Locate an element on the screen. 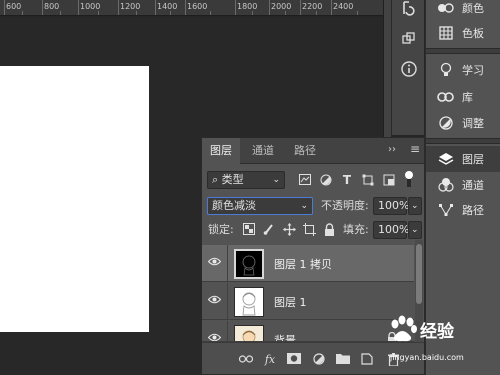 This screenshot has width=500, height=375. ruler-tick: 2400 is located at coordinates (343, 6).